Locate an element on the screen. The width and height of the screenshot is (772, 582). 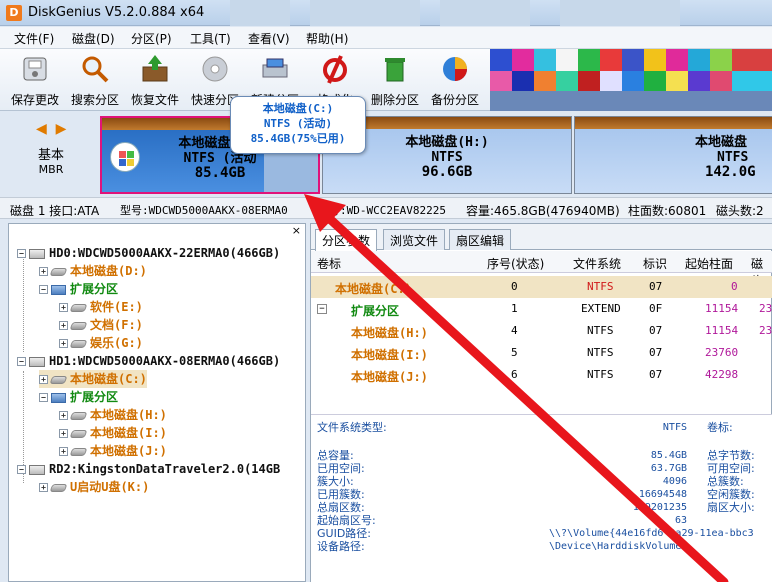
magnifier-icon is located at coordinates (95, 69).